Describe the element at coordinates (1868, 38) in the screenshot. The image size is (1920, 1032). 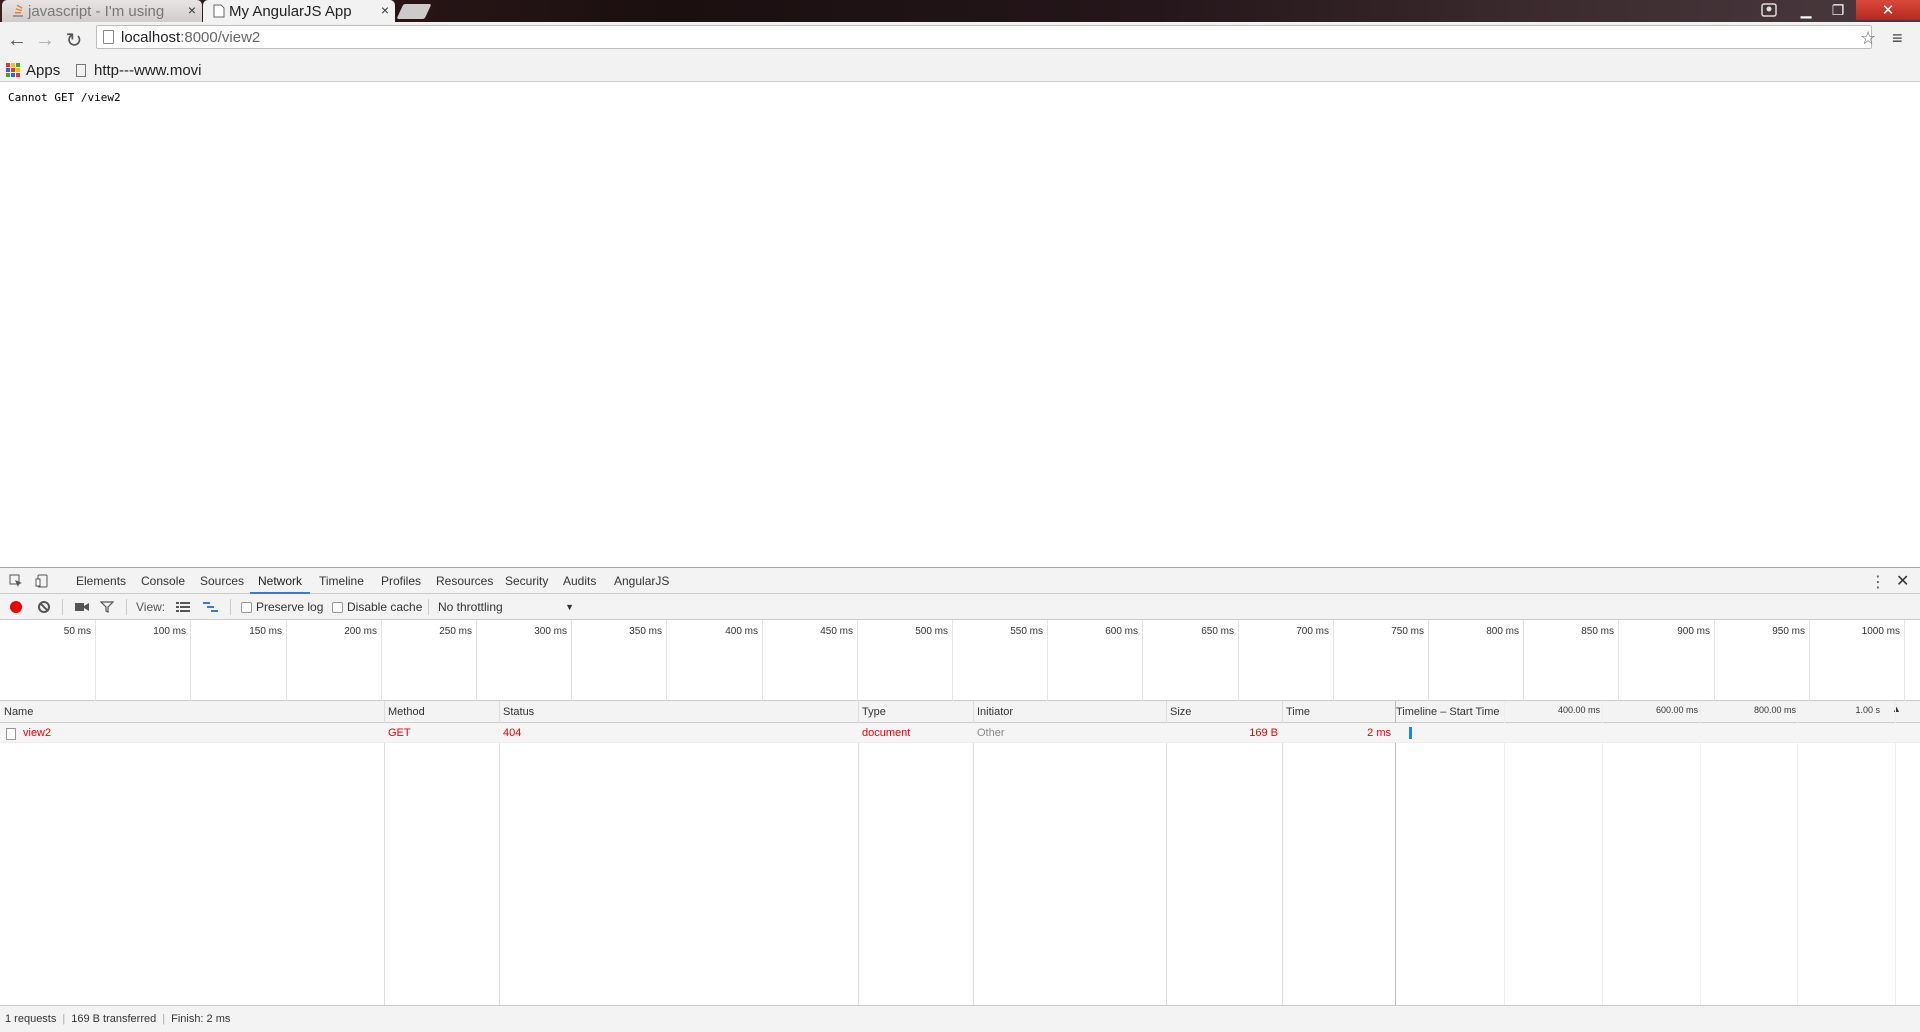
I see `bookmark-star-icon: ☆` at that location.